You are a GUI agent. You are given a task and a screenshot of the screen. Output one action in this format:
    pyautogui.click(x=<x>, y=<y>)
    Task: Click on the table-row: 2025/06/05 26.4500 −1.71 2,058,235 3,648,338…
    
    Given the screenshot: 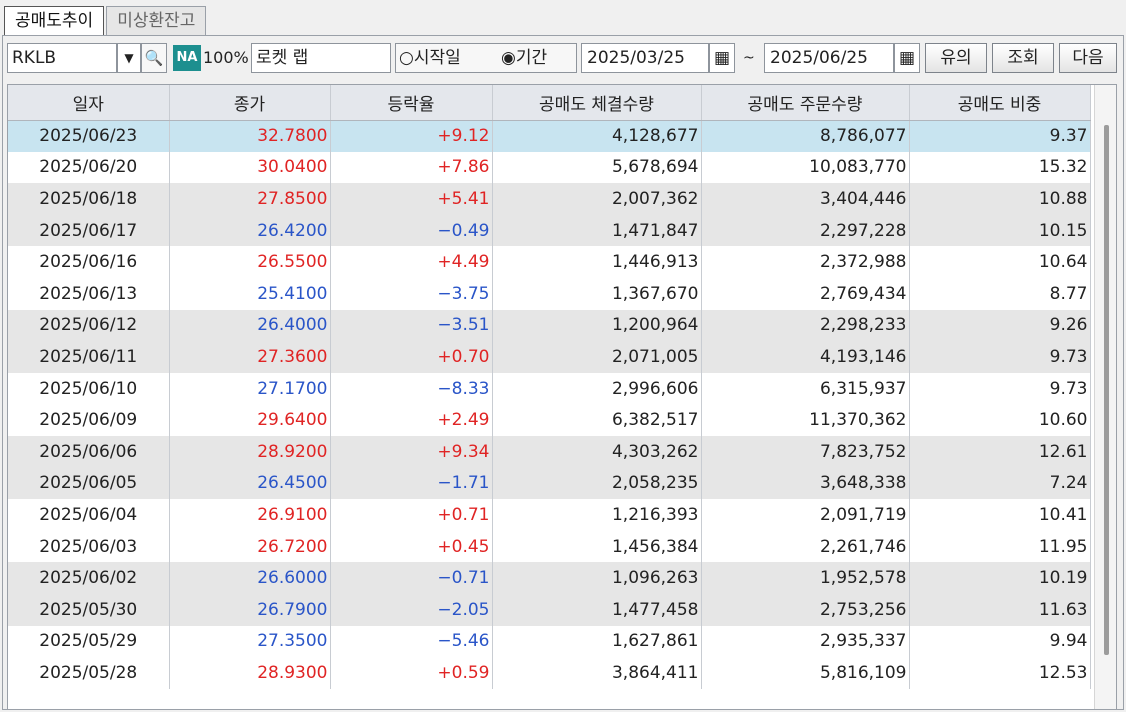 What is the action you would take?
    pyautogui.click(x=549, y=483)
    